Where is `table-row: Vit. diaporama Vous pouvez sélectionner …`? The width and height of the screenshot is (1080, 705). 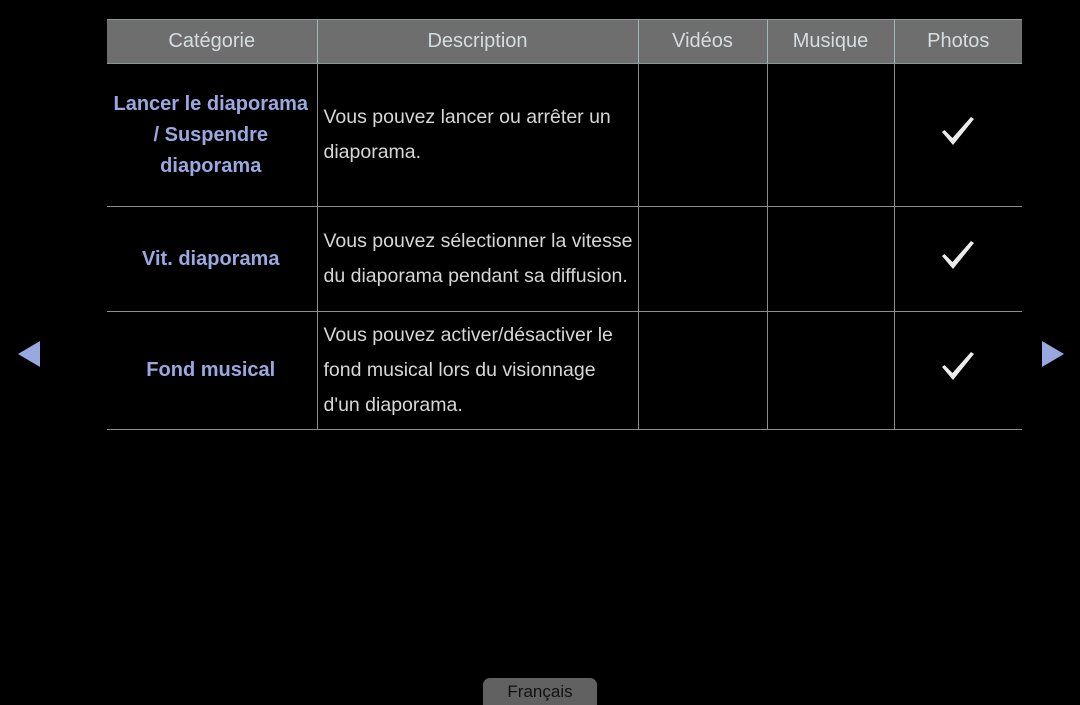
table-row: Vit. diaporama Vous pouvez sélectionner … is located at coordinates (564, 259).